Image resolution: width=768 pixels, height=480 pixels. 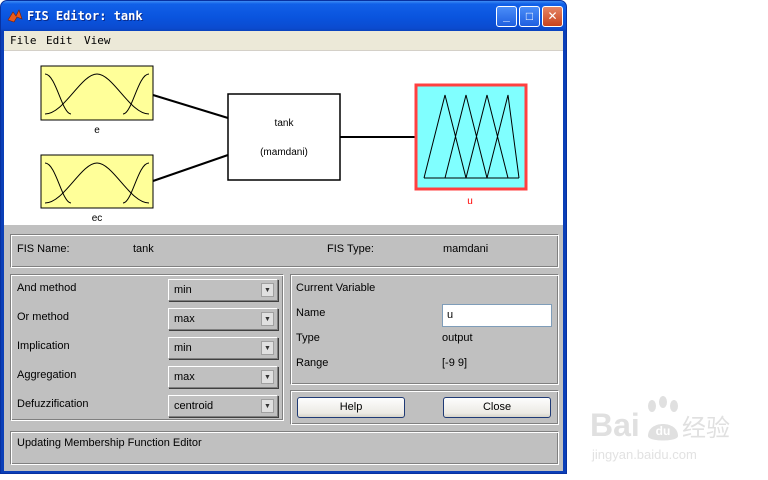 I want to click on or-method-select: max ▼, so click(x=223, y=319).